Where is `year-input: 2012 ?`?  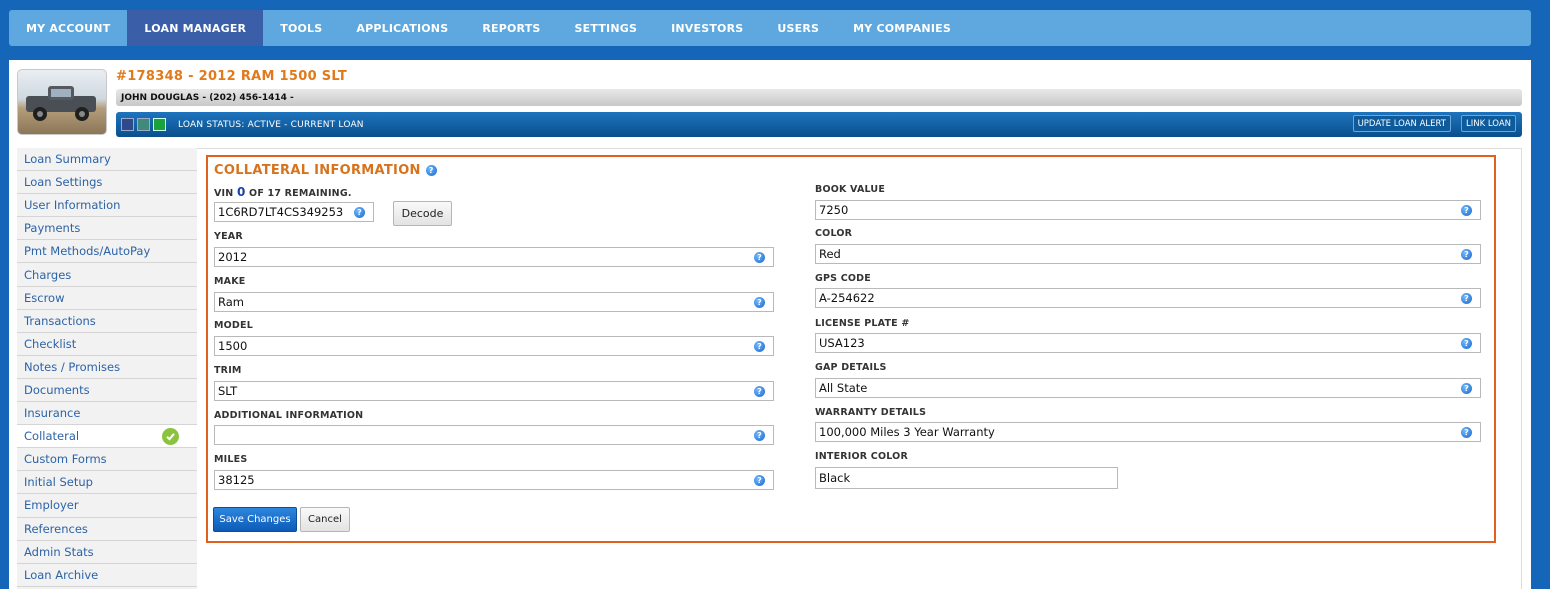 year-input: 2012 ? is located at coordinates (494, 257).